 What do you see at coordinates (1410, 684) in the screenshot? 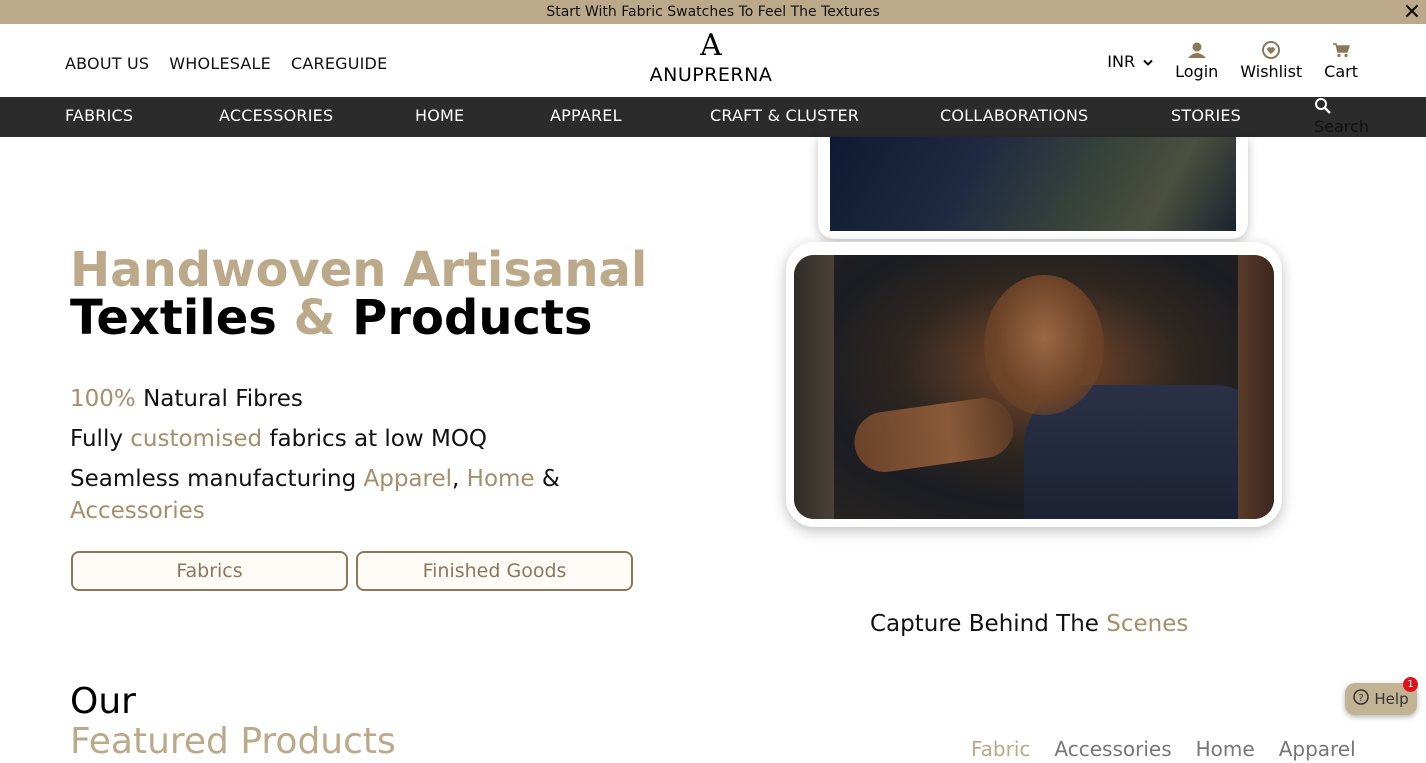
I see `notification-badge: 1` at bounding box center [1410, 684].